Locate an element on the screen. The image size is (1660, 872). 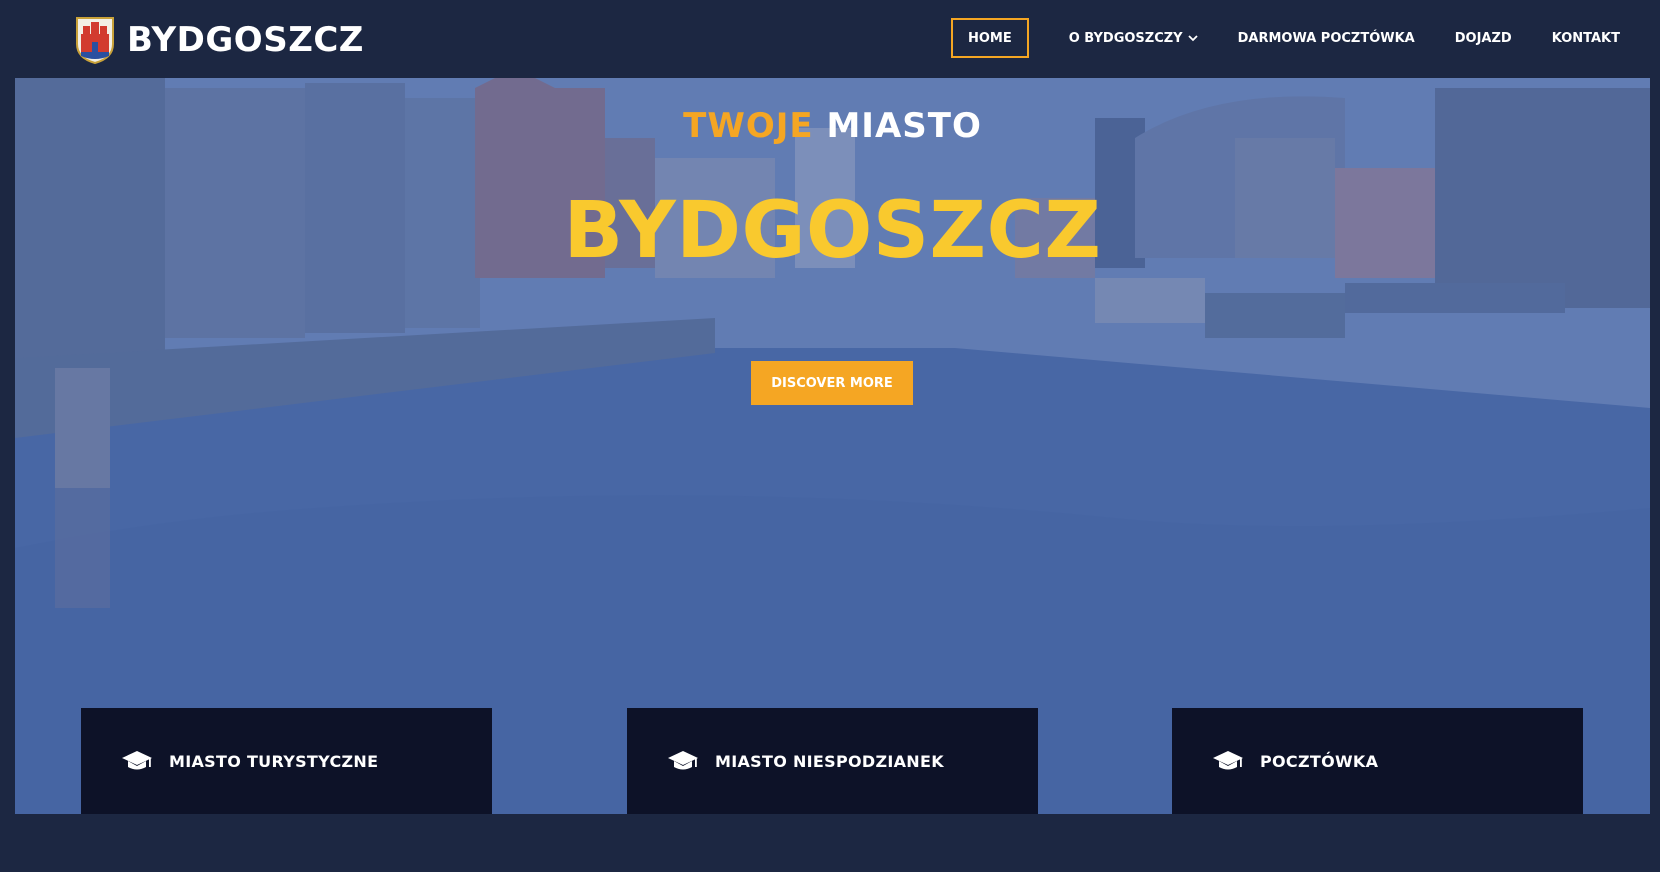
nav-kontakt-label: KONTAKT is located at coordinates (1585, 38).